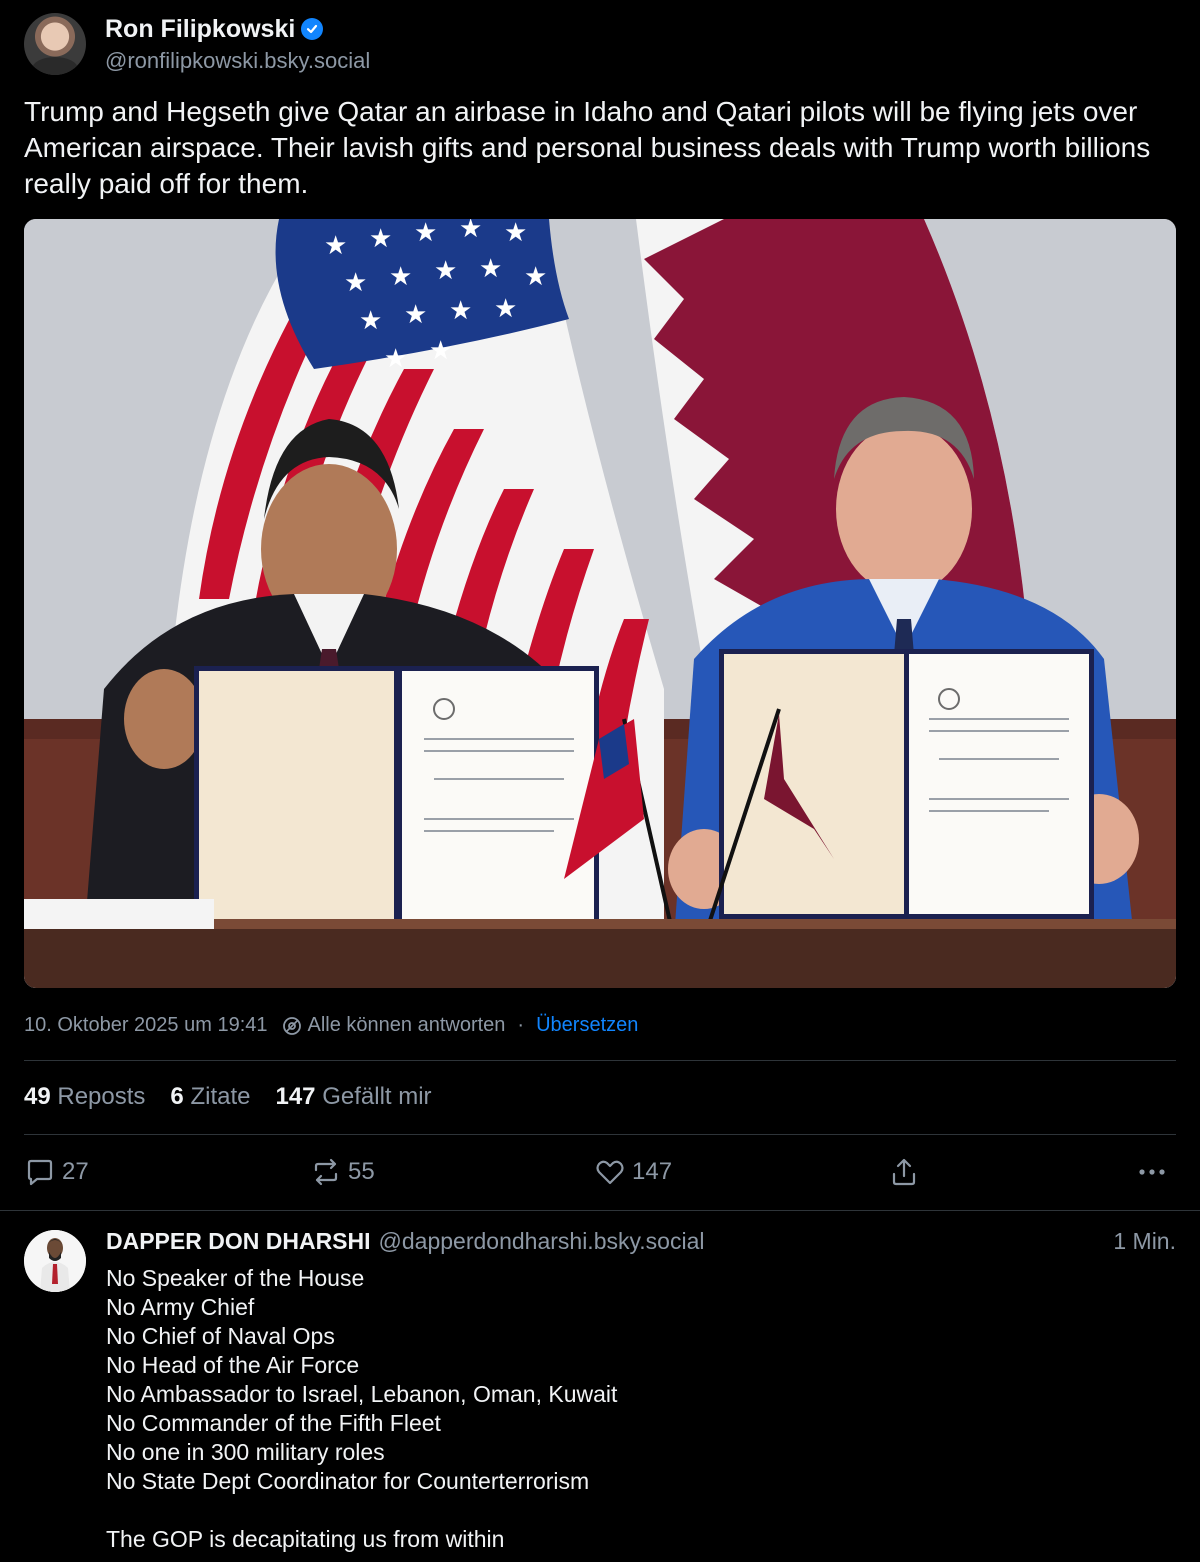 This screenshot has height=1562, width=1200. Describe the element at coordinates (180, 1307) in the screenshot. I see `reply-line: No Army Chief` at that location.